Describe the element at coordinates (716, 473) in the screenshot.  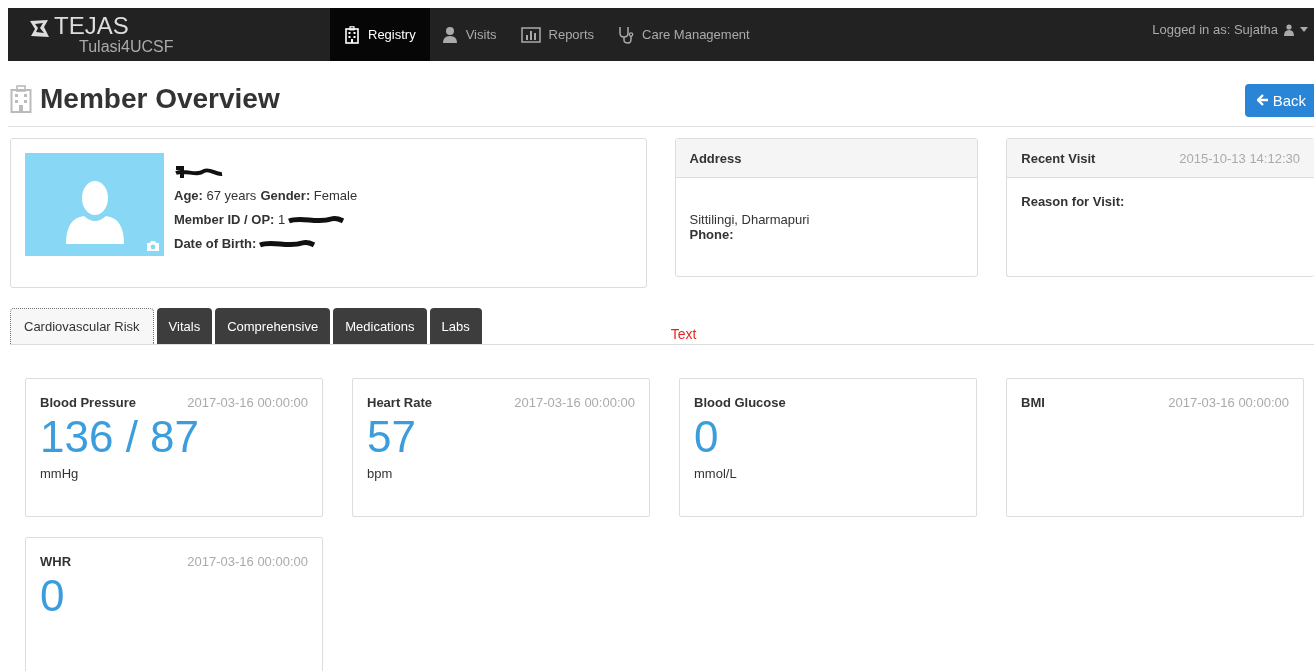
I see `metric-unit: mmol/L` at that location.